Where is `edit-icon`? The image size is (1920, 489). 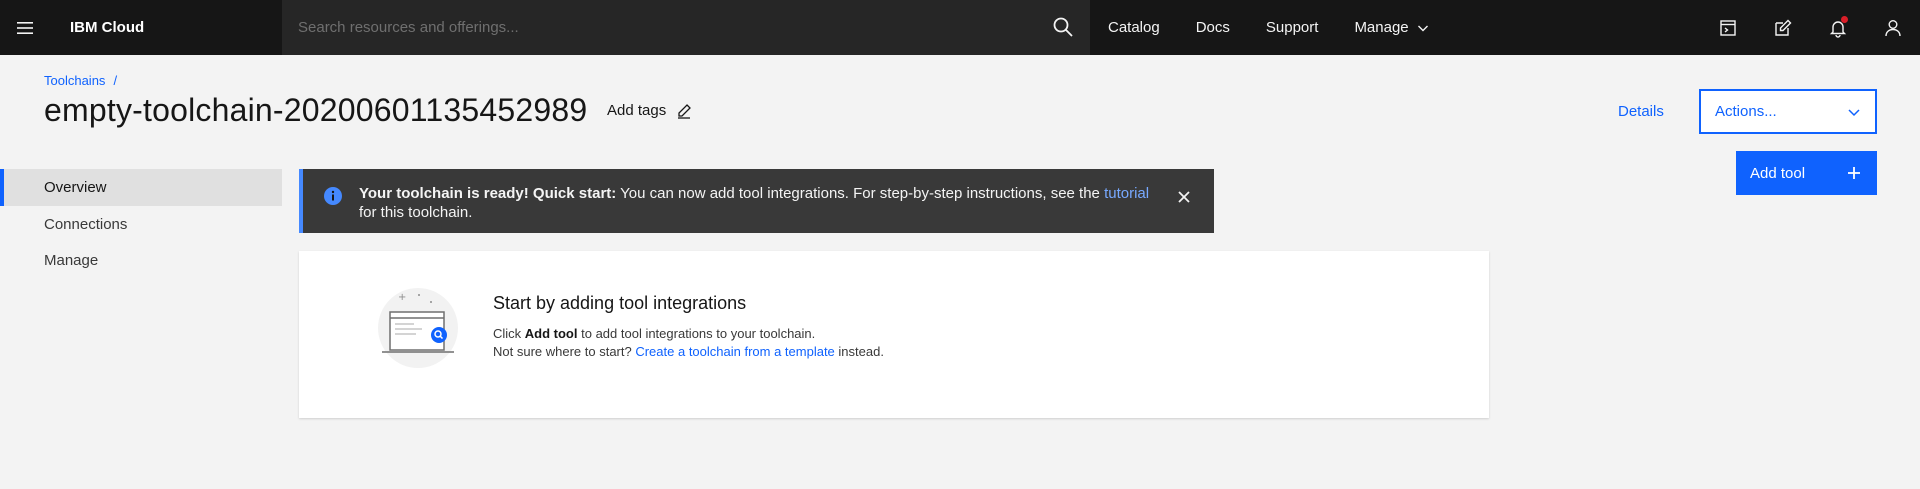
edit-icon is located at coordinates (1782, 27).